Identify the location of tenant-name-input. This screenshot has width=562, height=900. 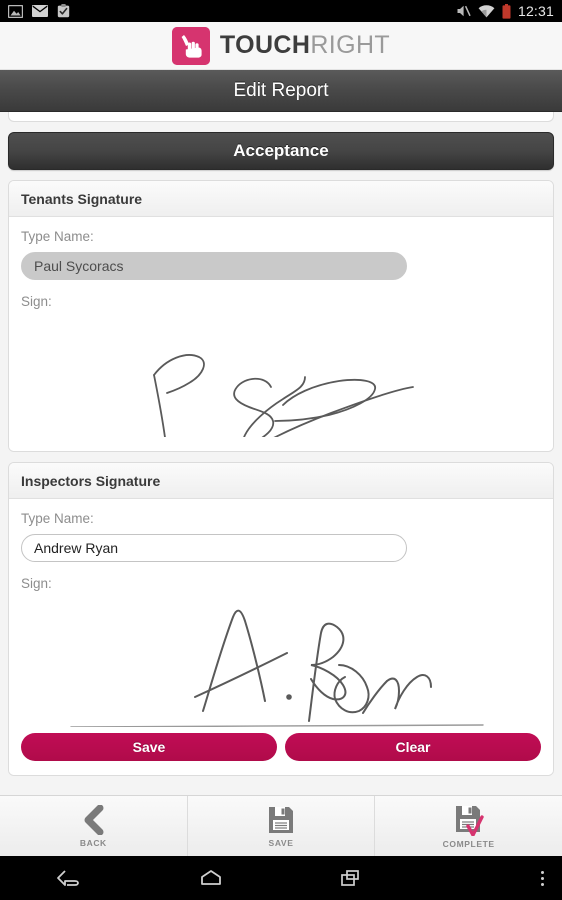
(214, 266).